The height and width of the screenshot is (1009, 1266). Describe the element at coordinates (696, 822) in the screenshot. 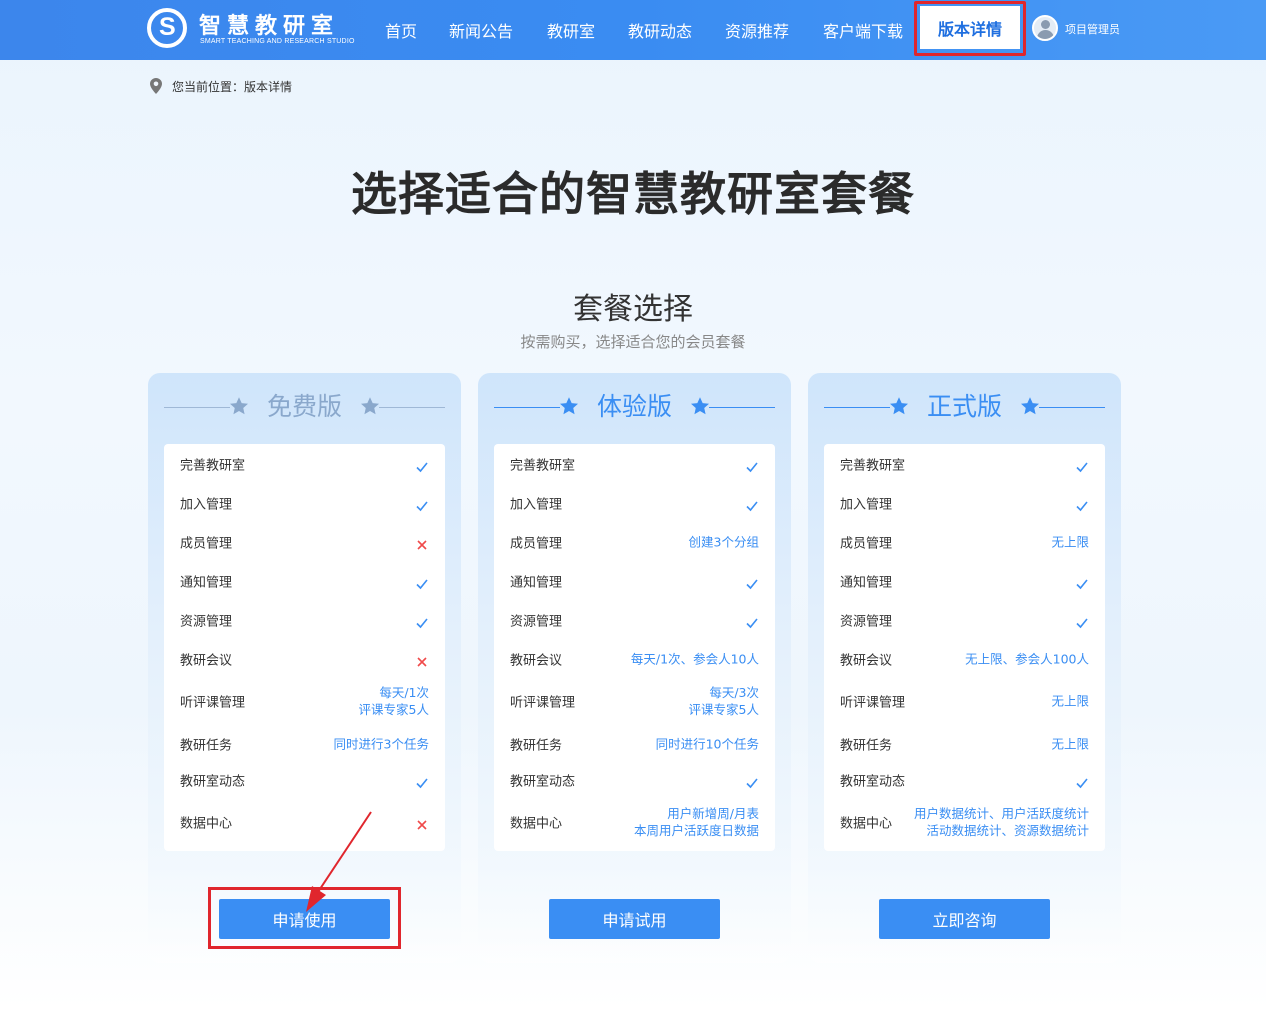

I see `feature-value: 用户新增周/月表 本周用户活跃度日数据` at that location.